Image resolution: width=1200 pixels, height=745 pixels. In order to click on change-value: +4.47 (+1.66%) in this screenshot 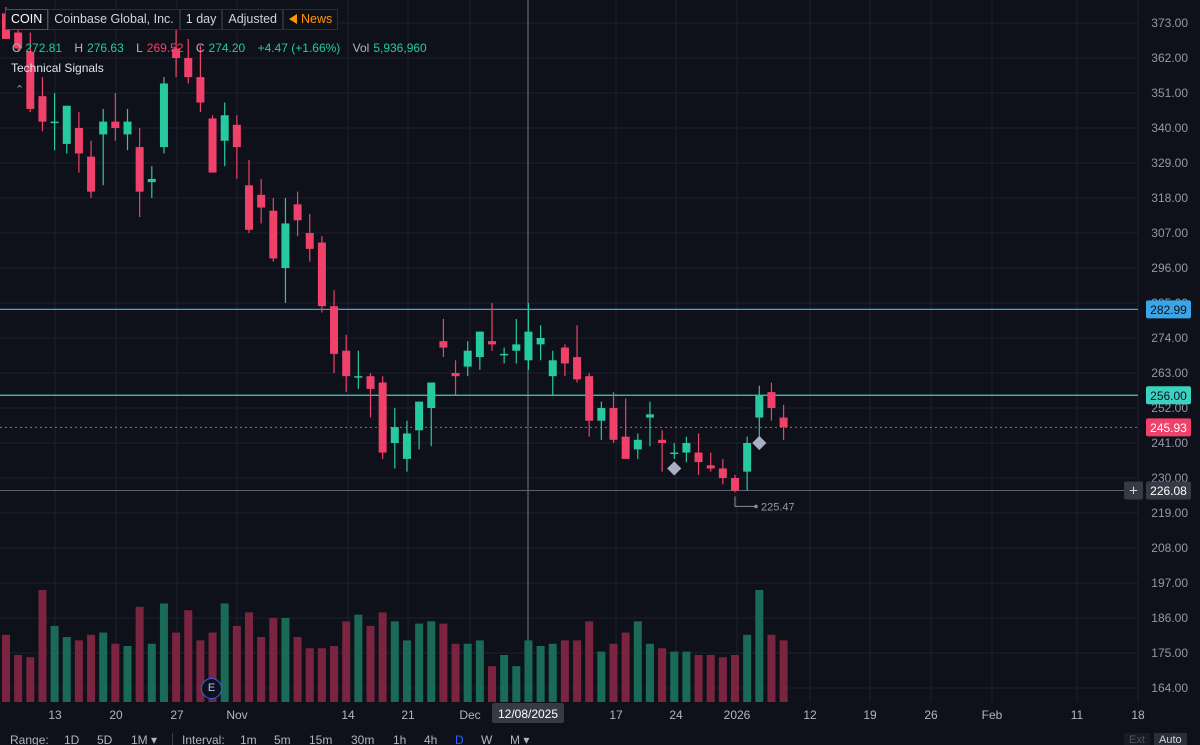, I will do `click(299, 48)`.